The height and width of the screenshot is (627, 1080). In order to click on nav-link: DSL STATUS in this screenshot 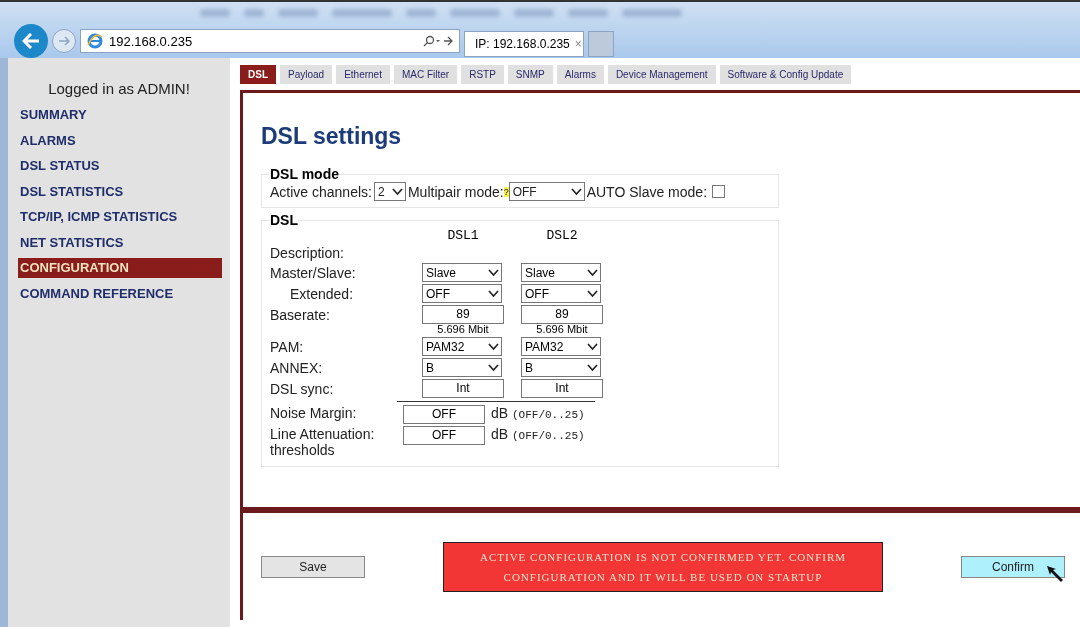, I will do `click(120, 166)`.